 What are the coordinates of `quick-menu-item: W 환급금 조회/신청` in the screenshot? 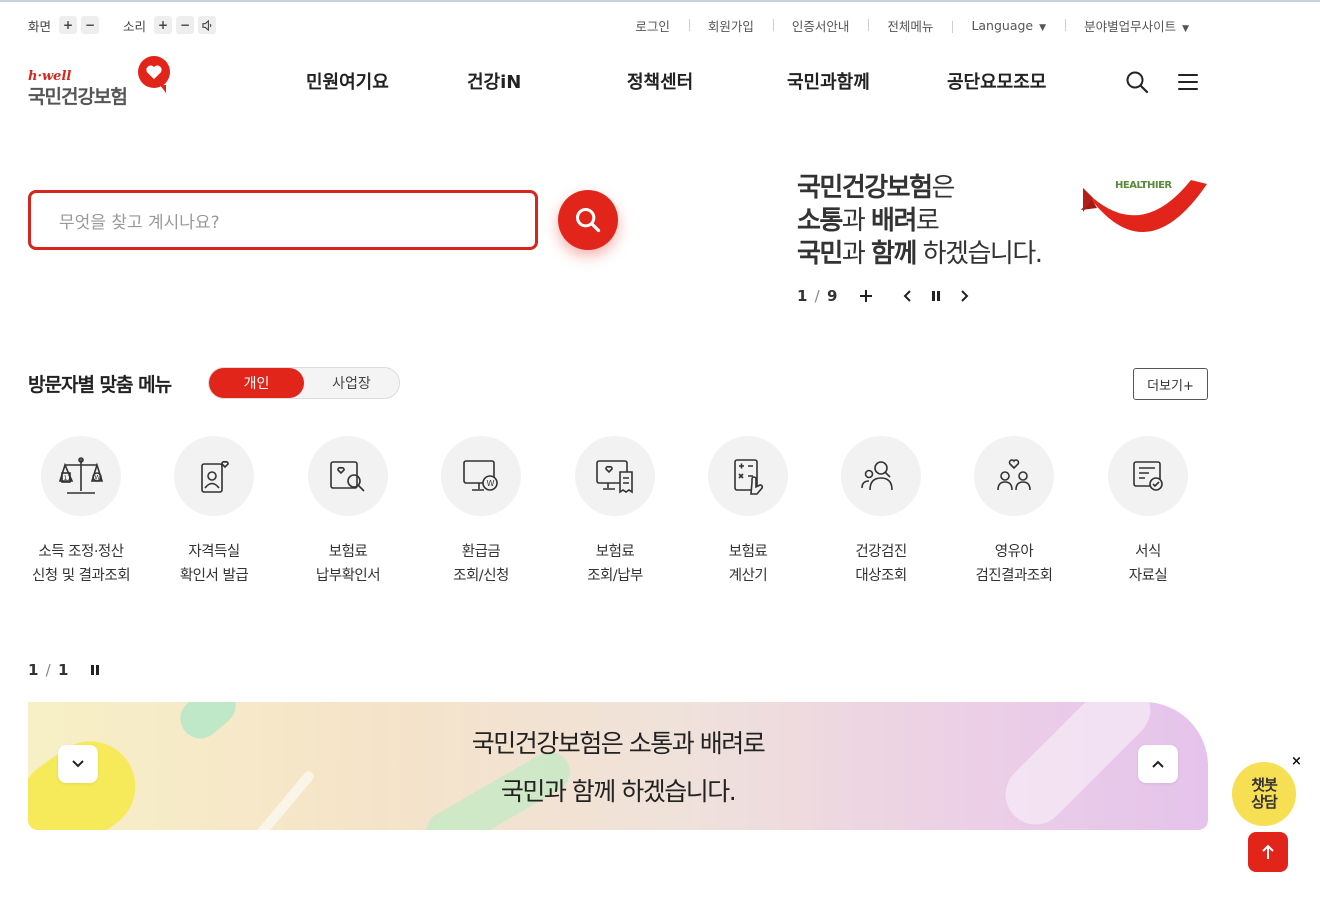 It's located at (481, 512).